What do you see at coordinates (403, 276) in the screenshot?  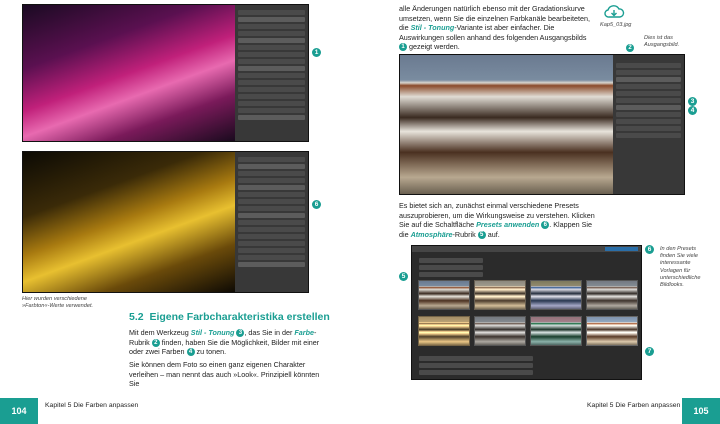 I see `callout-5: 5` at bounding box center [403, 276].